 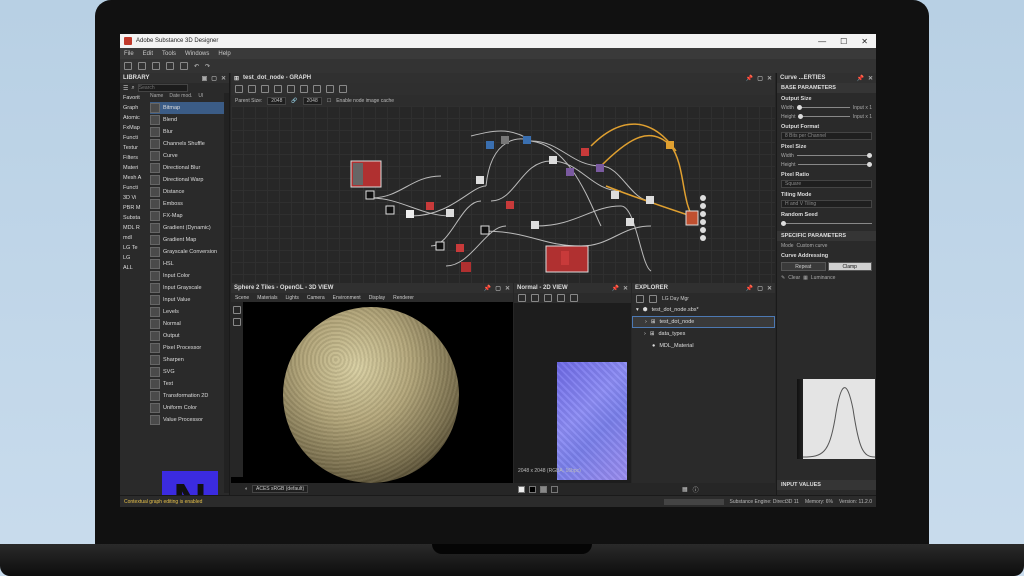 What do you see at coordinates (187, 420) in the screenshot?
I see `library-item: Value Processor` at bounding box center [187, 420].